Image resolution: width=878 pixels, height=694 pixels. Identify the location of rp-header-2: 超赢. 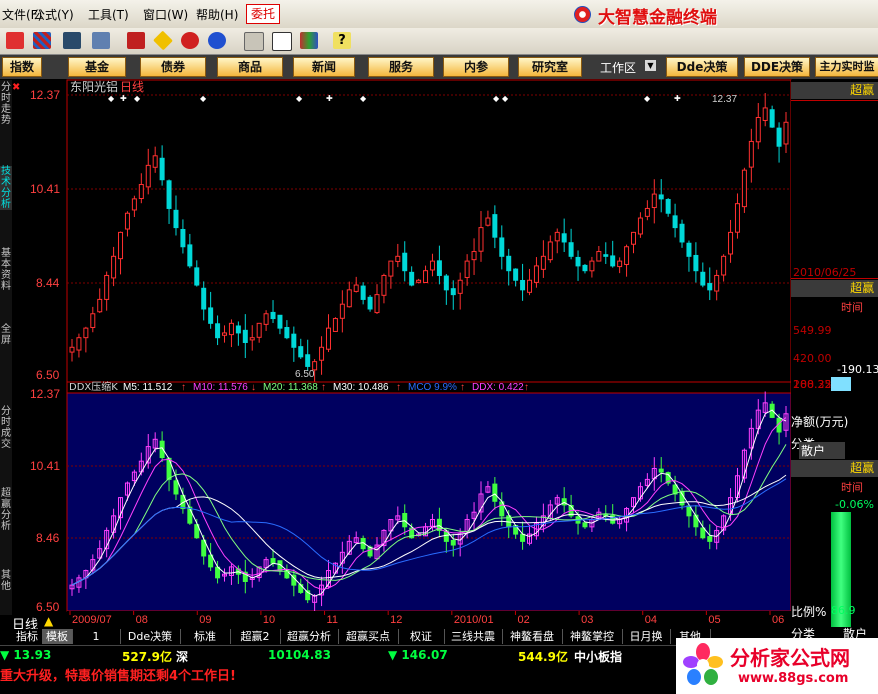
(834, 288).